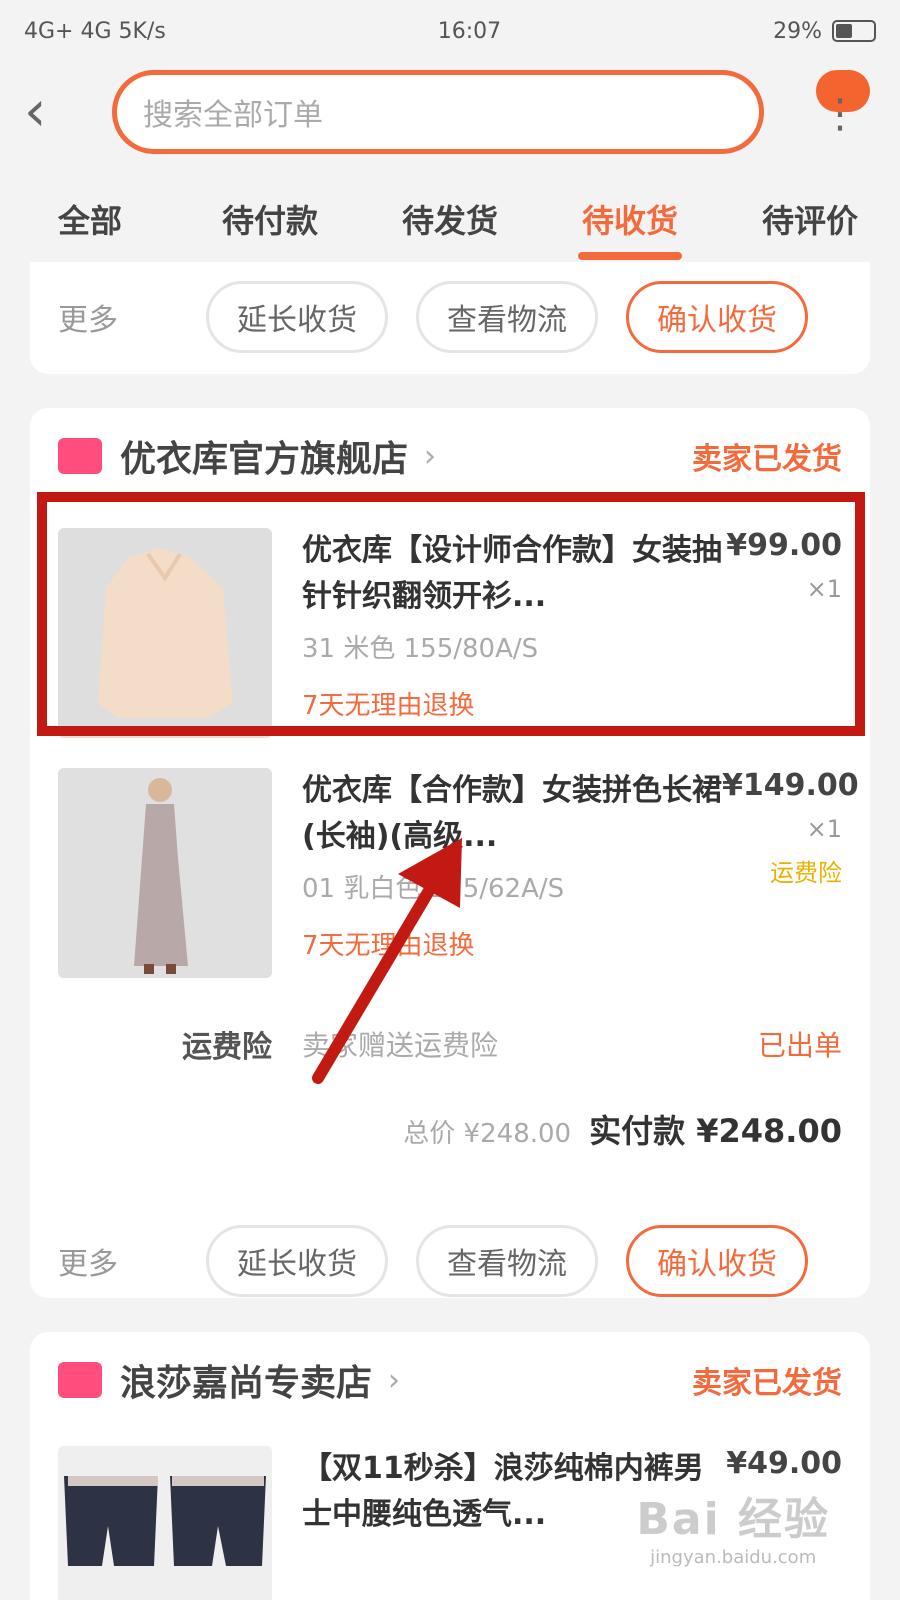  I want to click on tab-to-pay: 待付款, so click(270, 223).